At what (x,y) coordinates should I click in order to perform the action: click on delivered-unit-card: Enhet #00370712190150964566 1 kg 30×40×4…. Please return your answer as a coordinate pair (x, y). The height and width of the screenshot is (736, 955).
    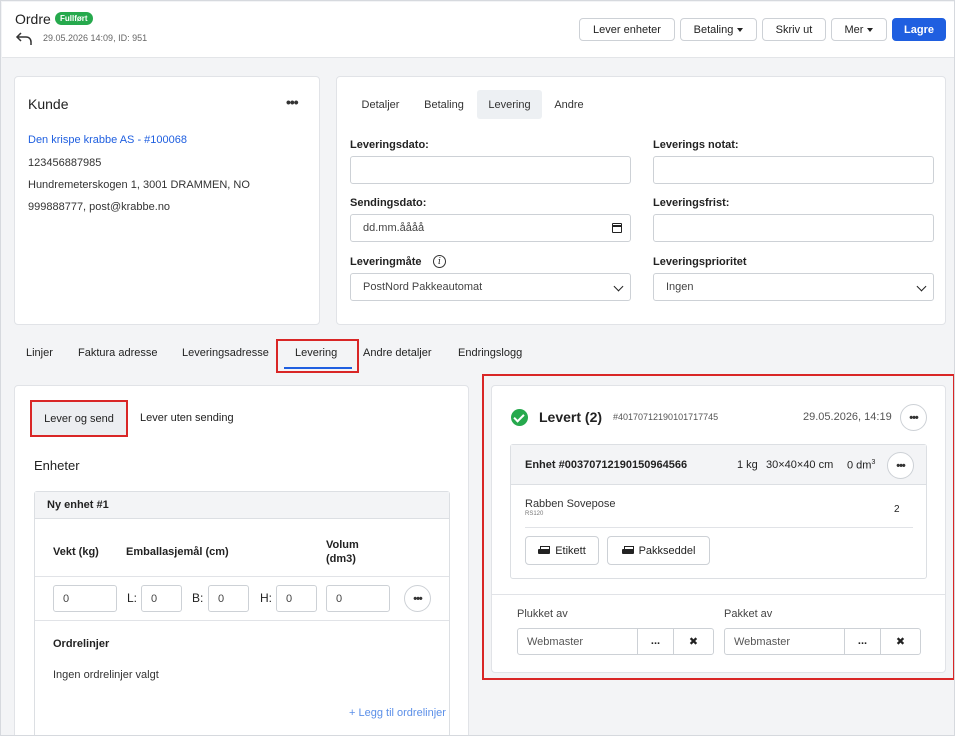
    Looking at the image, I should click on (718, 511).